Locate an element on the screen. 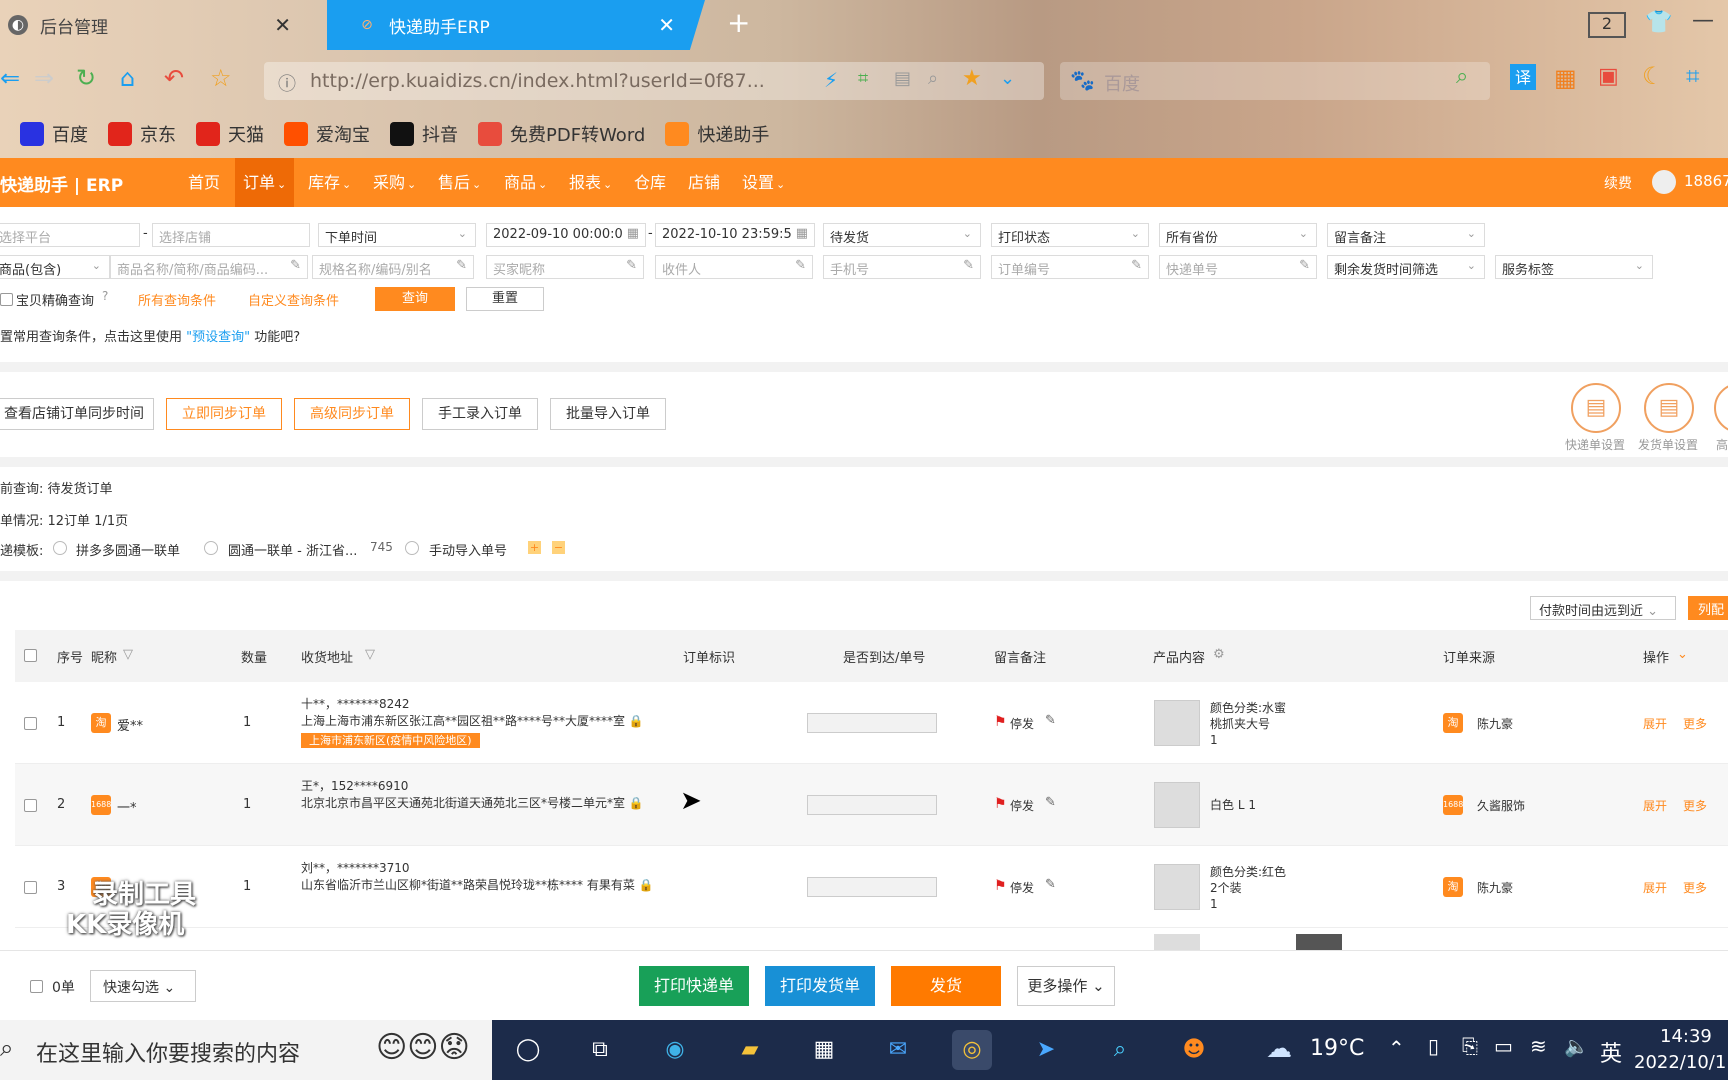 This screenshot has height=1080, width=1728. more-settings-icon: ▤ is located at coordinates (1721, 408).